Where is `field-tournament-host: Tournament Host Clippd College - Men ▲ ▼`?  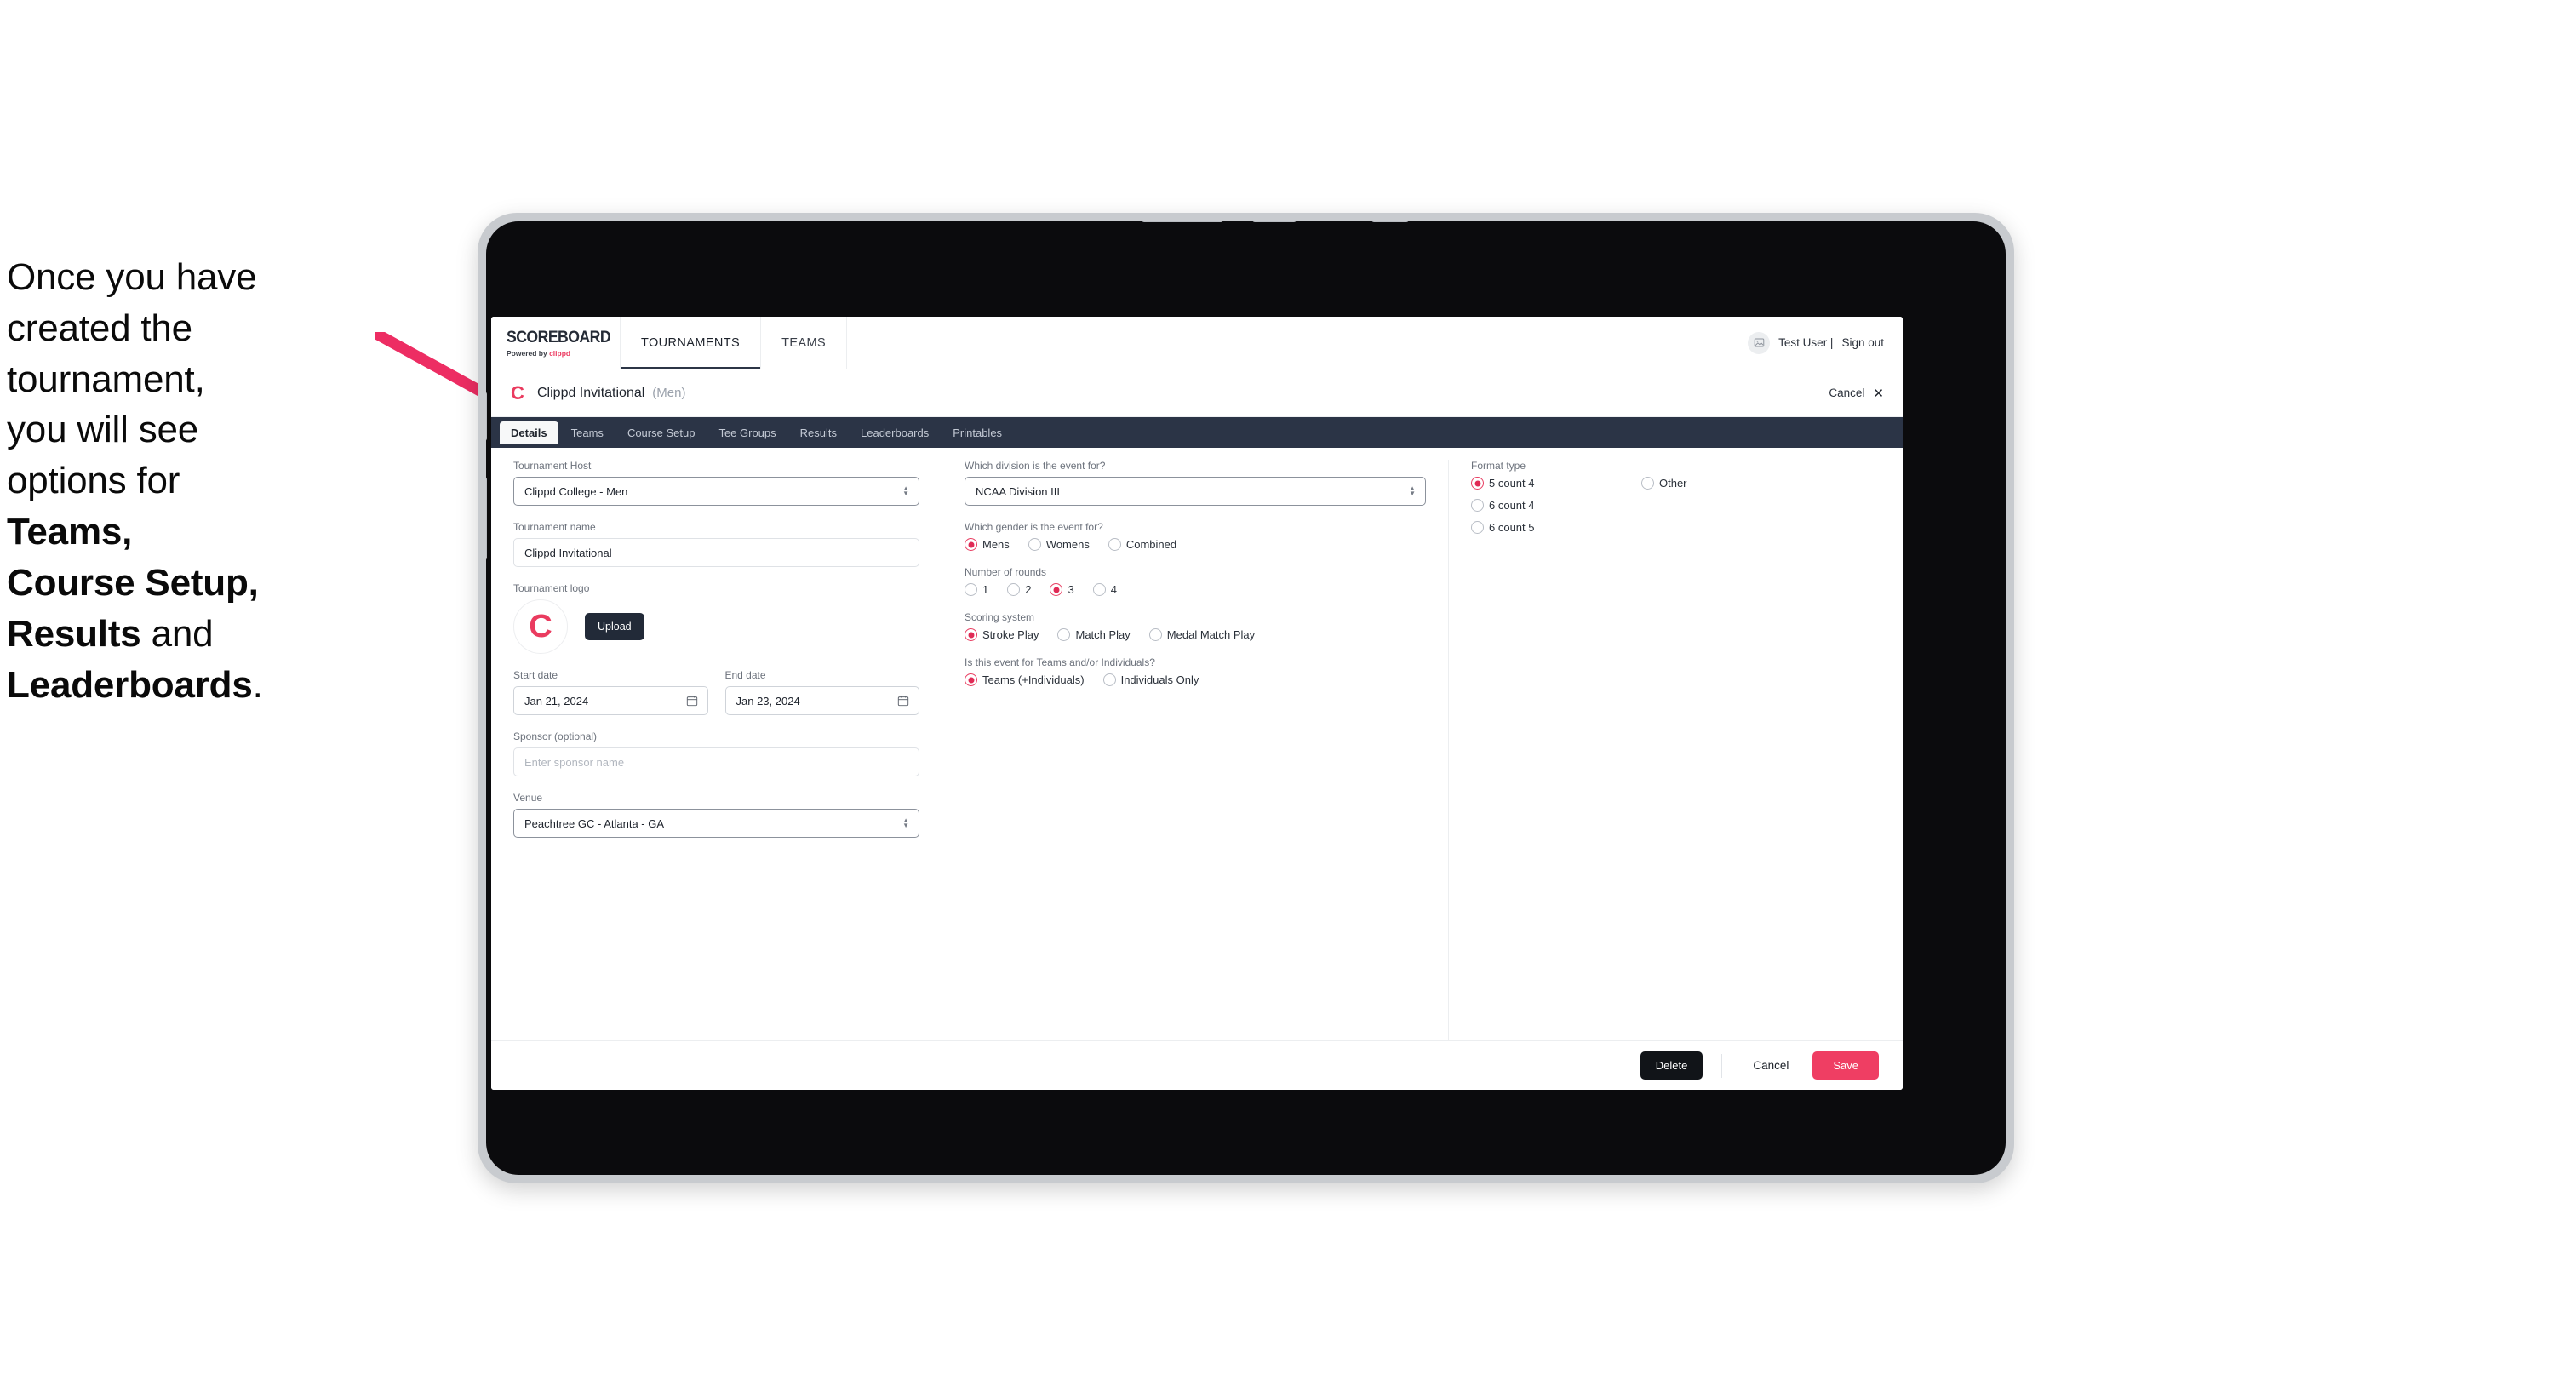 field-tournament-host: Tournament Host Clippd College - Men ▲ ▼ is located at coordinates (716, 483).